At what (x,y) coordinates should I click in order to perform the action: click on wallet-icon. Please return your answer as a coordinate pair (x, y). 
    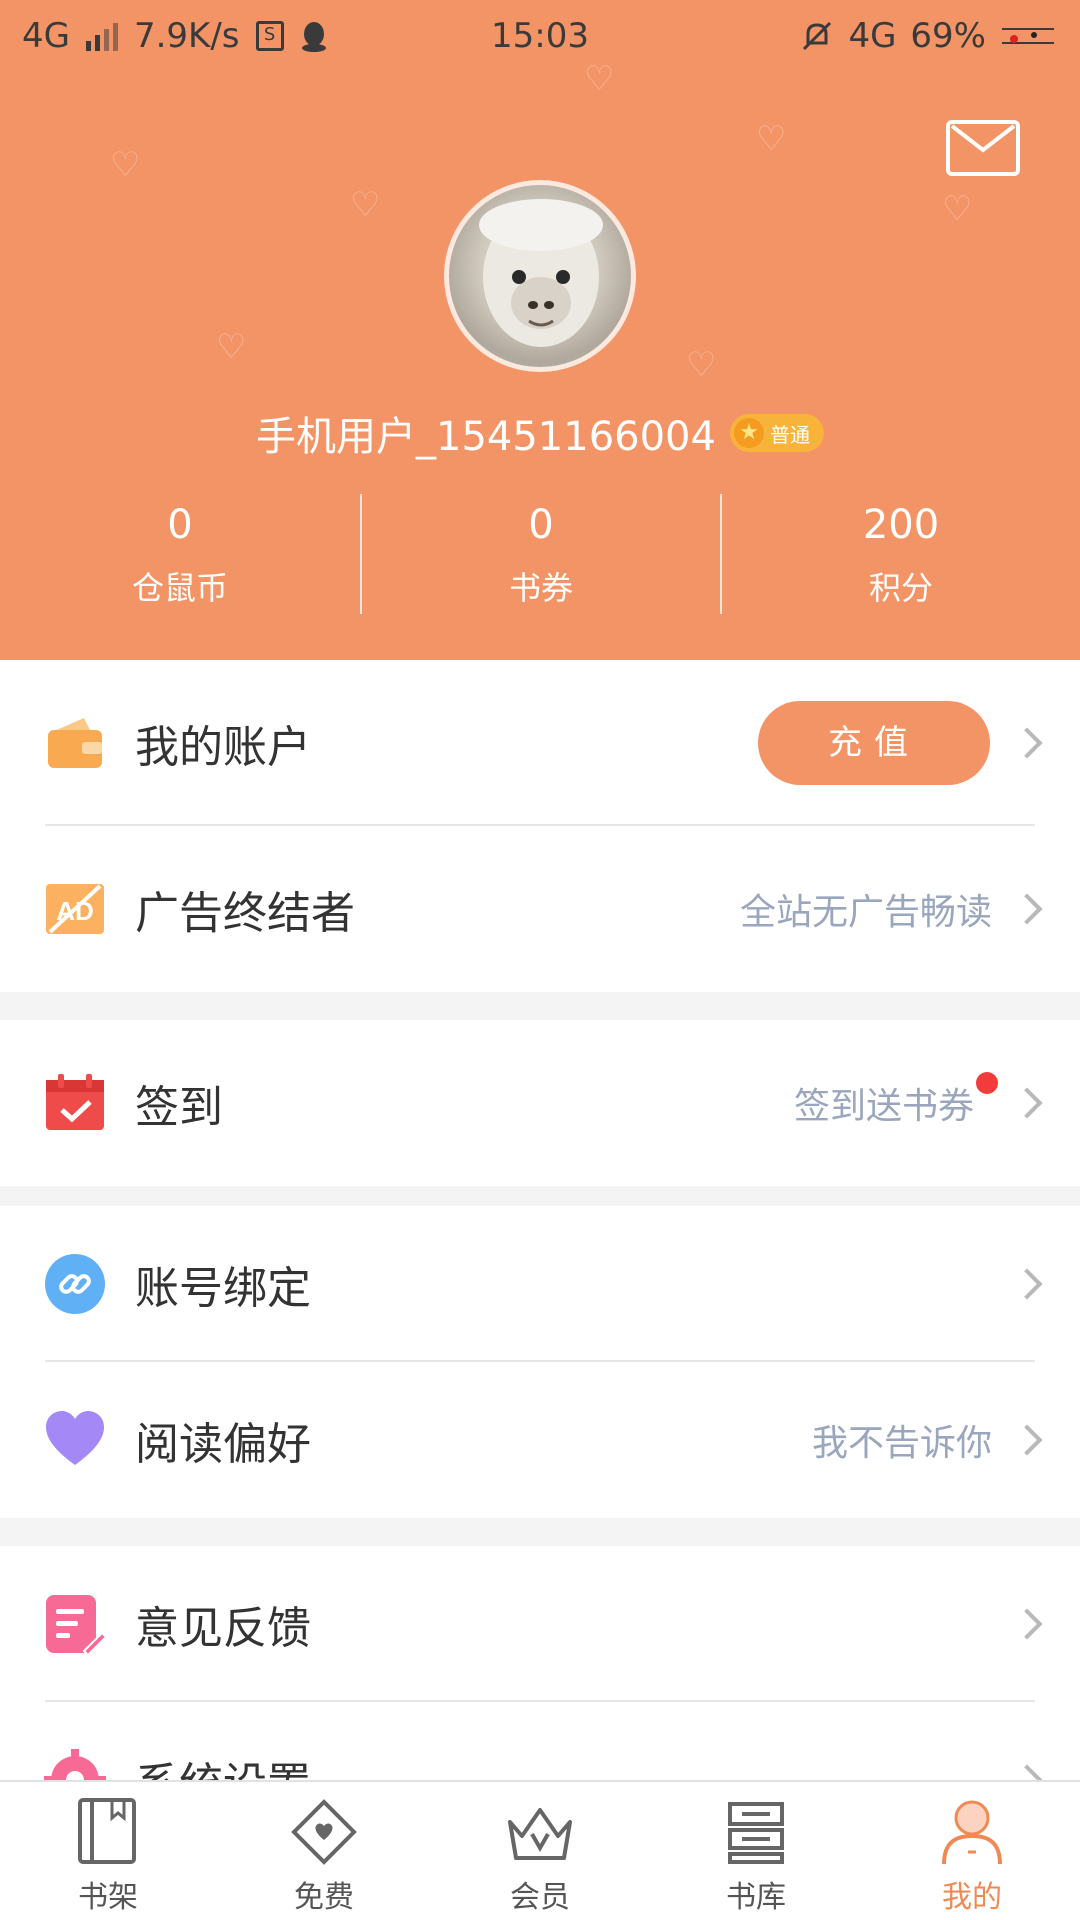
    Looking at the image, I should click on (75, 743).